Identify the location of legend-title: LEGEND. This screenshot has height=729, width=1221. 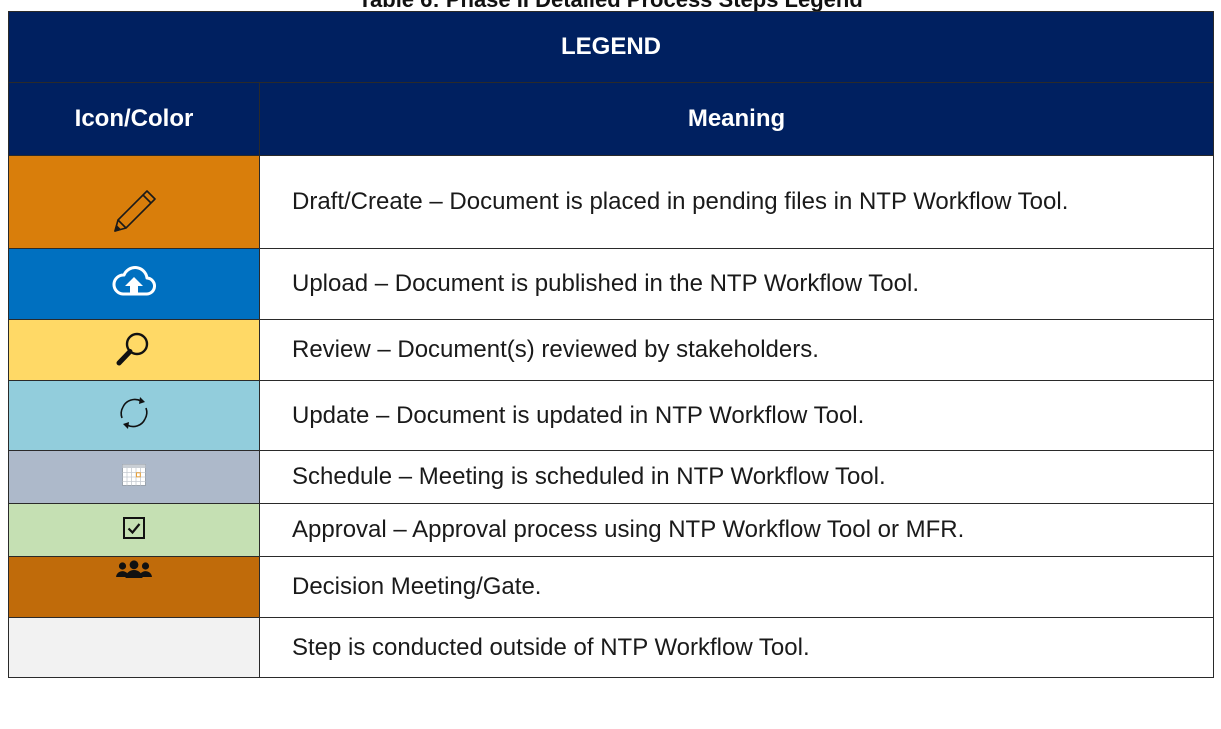
(611, 47).